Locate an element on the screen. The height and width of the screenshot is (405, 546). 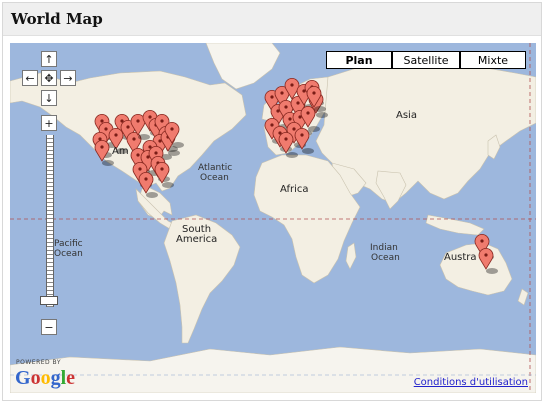
widget-header: World Map is located at coordinates (272, 19).